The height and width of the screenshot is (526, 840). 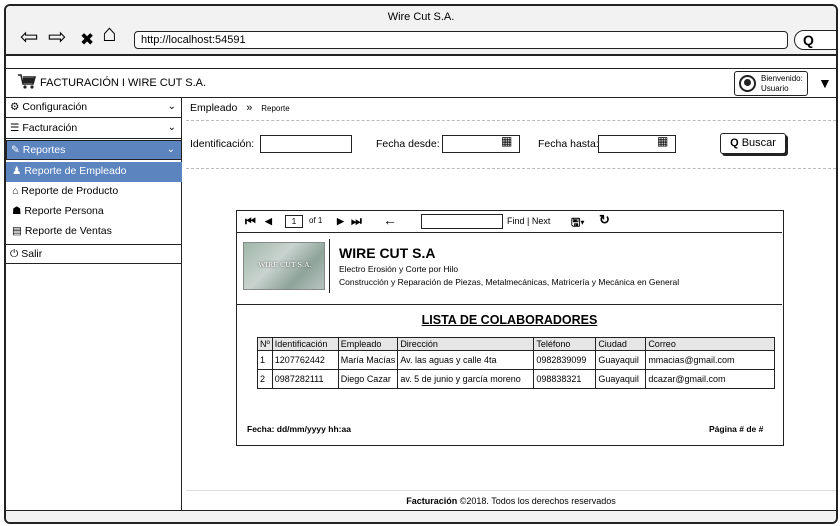 What do you see at coordinates (604, 220) in the screenshot?
I see `refresh-icon: ↻` at bounding box center [604, 220].